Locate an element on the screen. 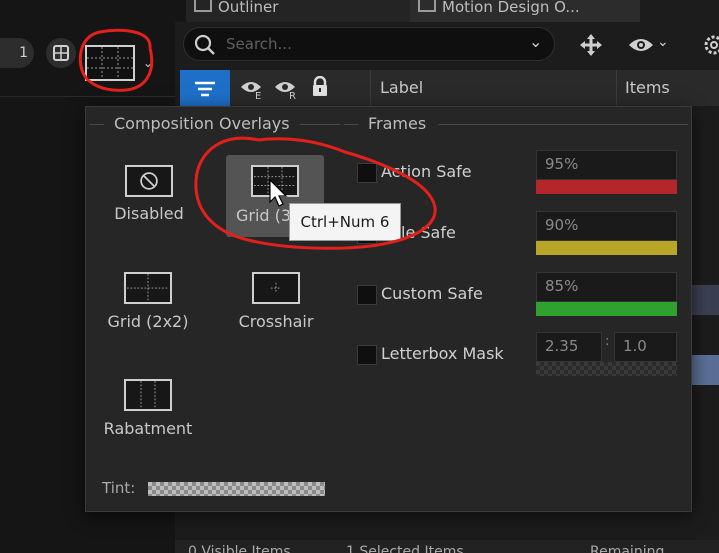 This screenshot has width=719, height=553. title-safe-label: le Safe is located at coordinates (428, 232).